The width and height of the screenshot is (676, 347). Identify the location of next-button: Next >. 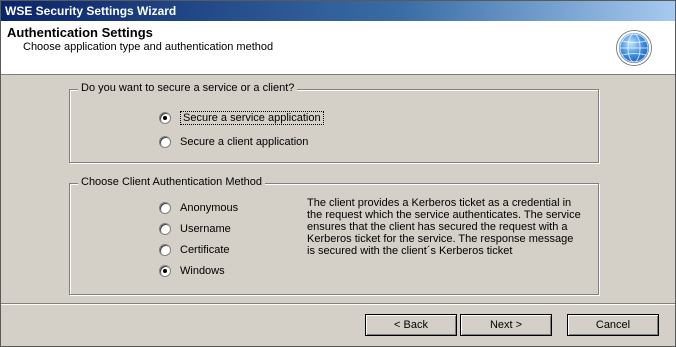
(506, 325).